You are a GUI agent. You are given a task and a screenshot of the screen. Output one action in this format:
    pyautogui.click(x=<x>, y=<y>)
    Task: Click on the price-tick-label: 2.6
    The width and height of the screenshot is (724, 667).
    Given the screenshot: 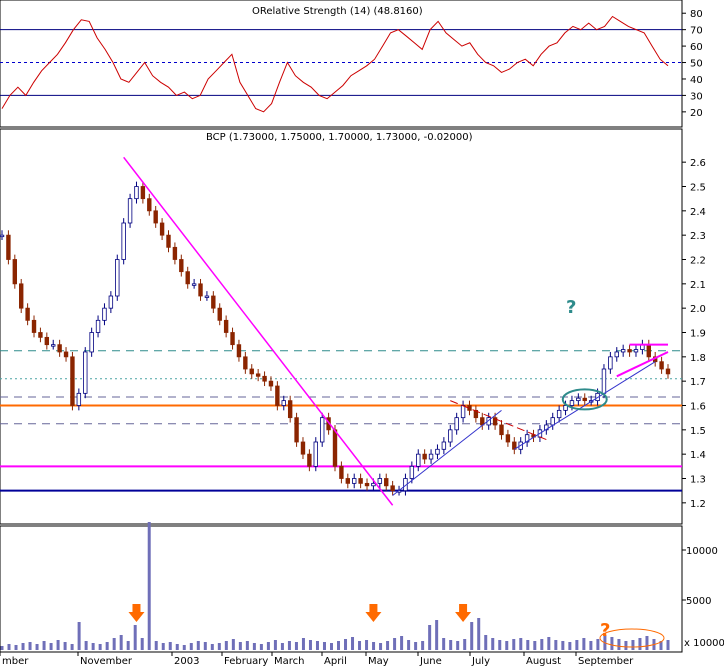 What is the action you would take?
    pyautogui.click(x=698, y=163)
    